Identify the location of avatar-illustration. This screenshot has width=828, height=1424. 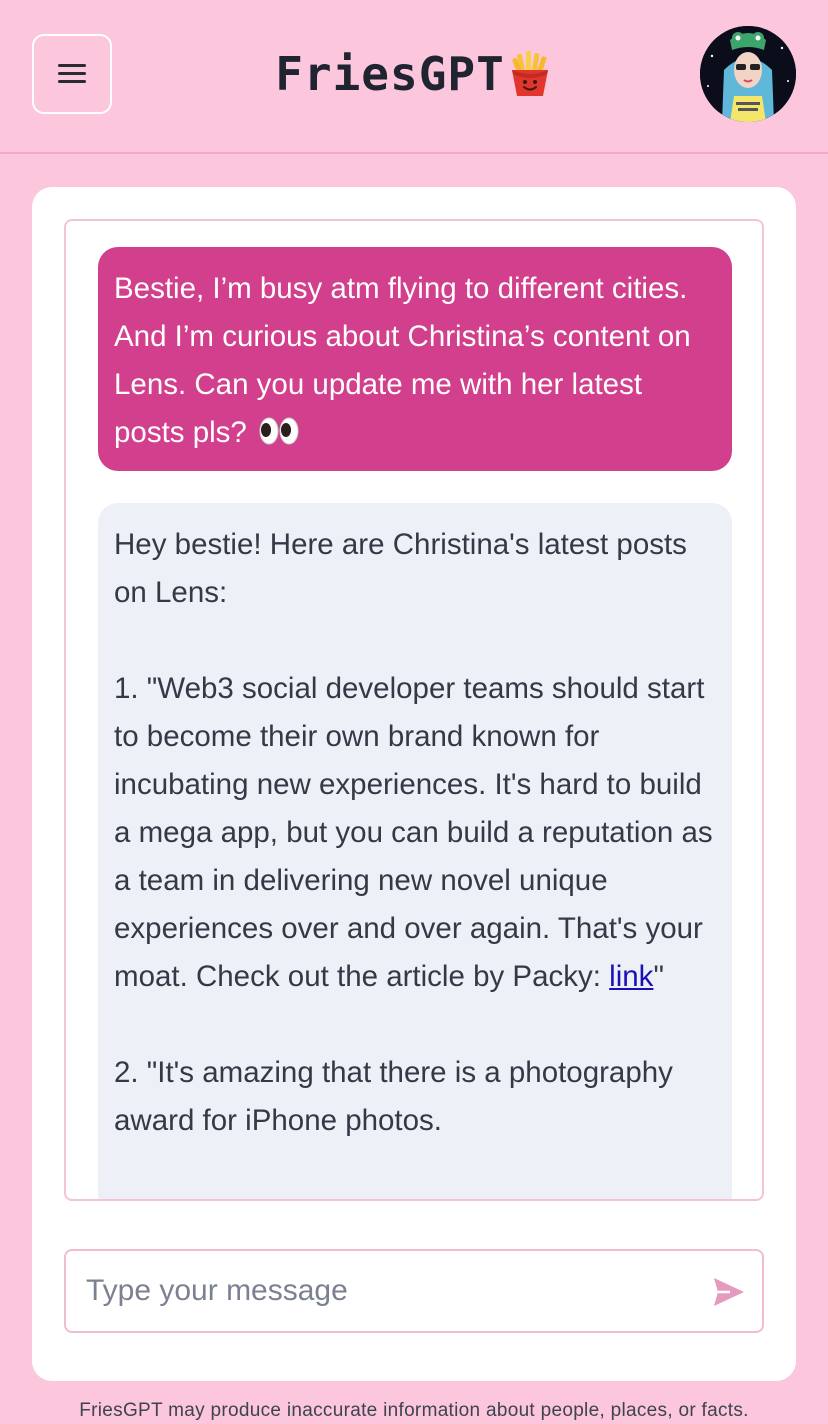
(748, 74).